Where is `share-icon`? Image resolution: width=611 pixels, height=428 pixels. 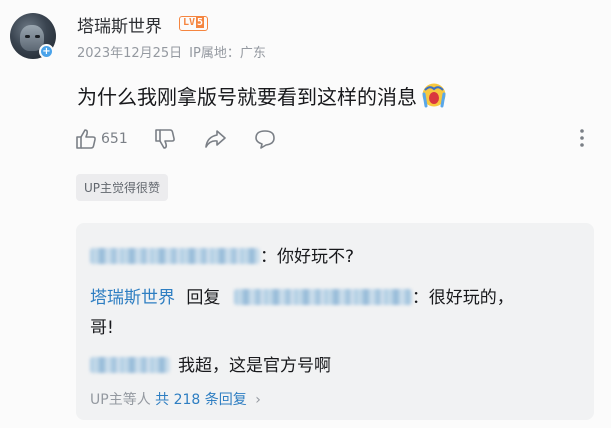
share-icon is located at coordinates (215, 139).